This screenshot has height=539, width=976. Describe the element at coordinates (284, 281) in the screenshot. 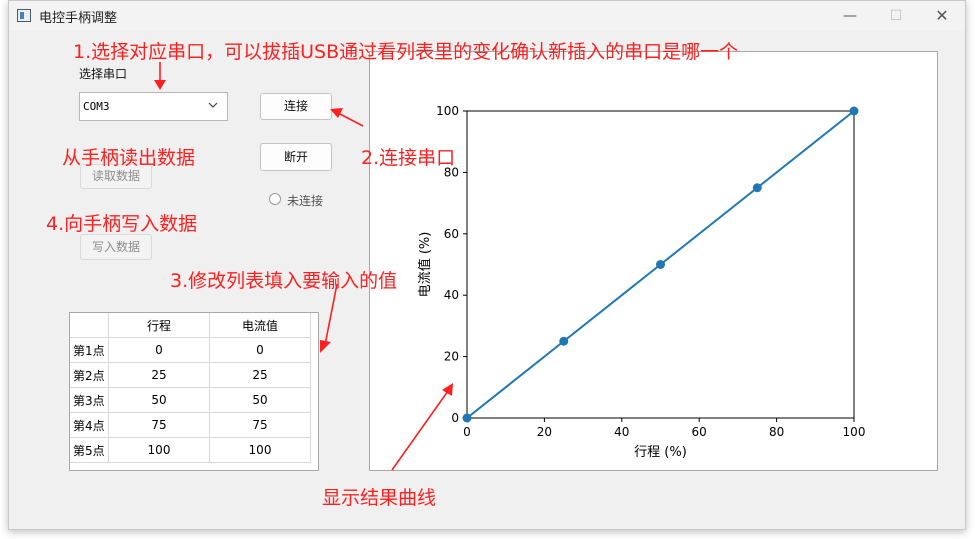

I see `annotation-step3: 3.修改列表填入要输入的值` at that location.